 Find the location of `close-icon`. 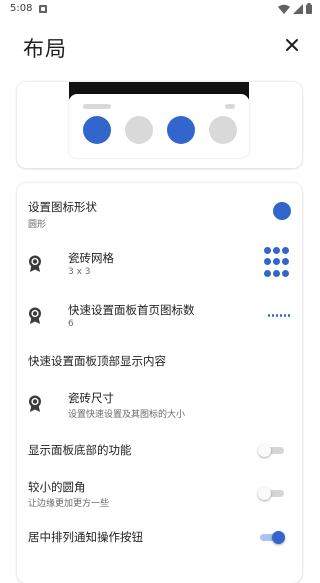

close-icon is located at coordinates (292, 45).